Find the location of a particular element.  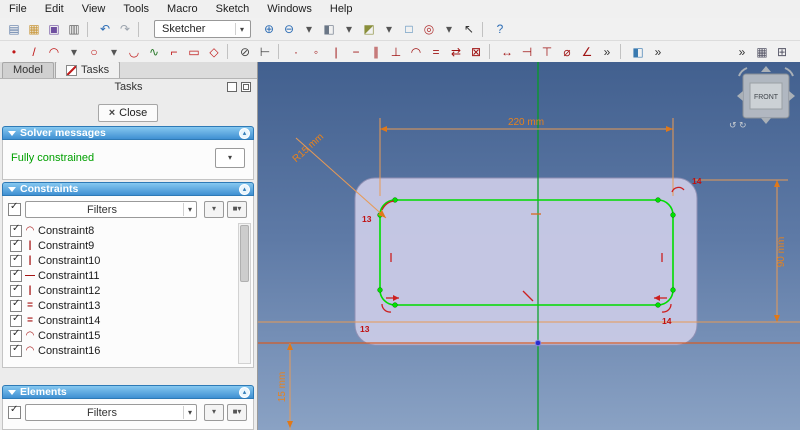

create-polygon-icon: ◇ is located at coordinates (214, 52).